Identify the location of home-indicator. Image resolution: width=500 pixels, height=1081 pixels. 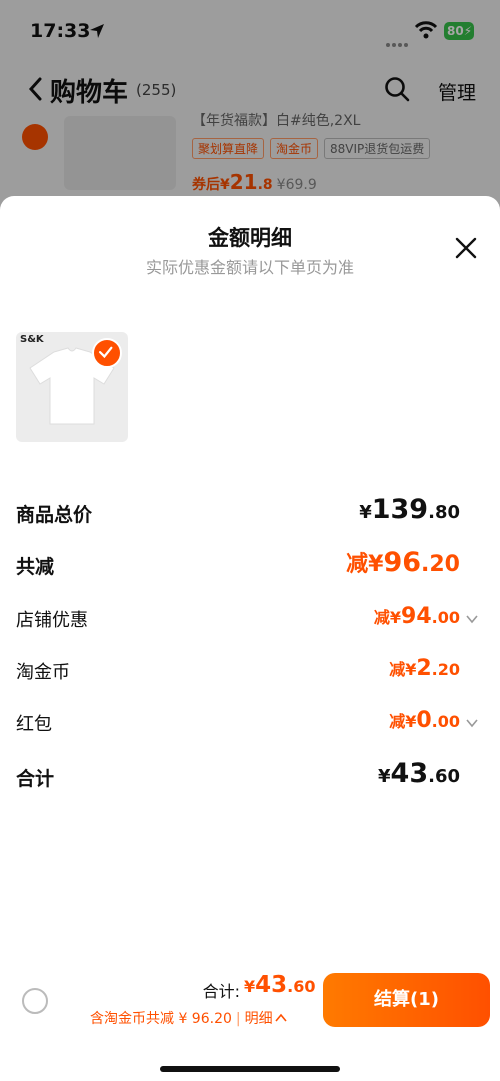
(250, 1069).